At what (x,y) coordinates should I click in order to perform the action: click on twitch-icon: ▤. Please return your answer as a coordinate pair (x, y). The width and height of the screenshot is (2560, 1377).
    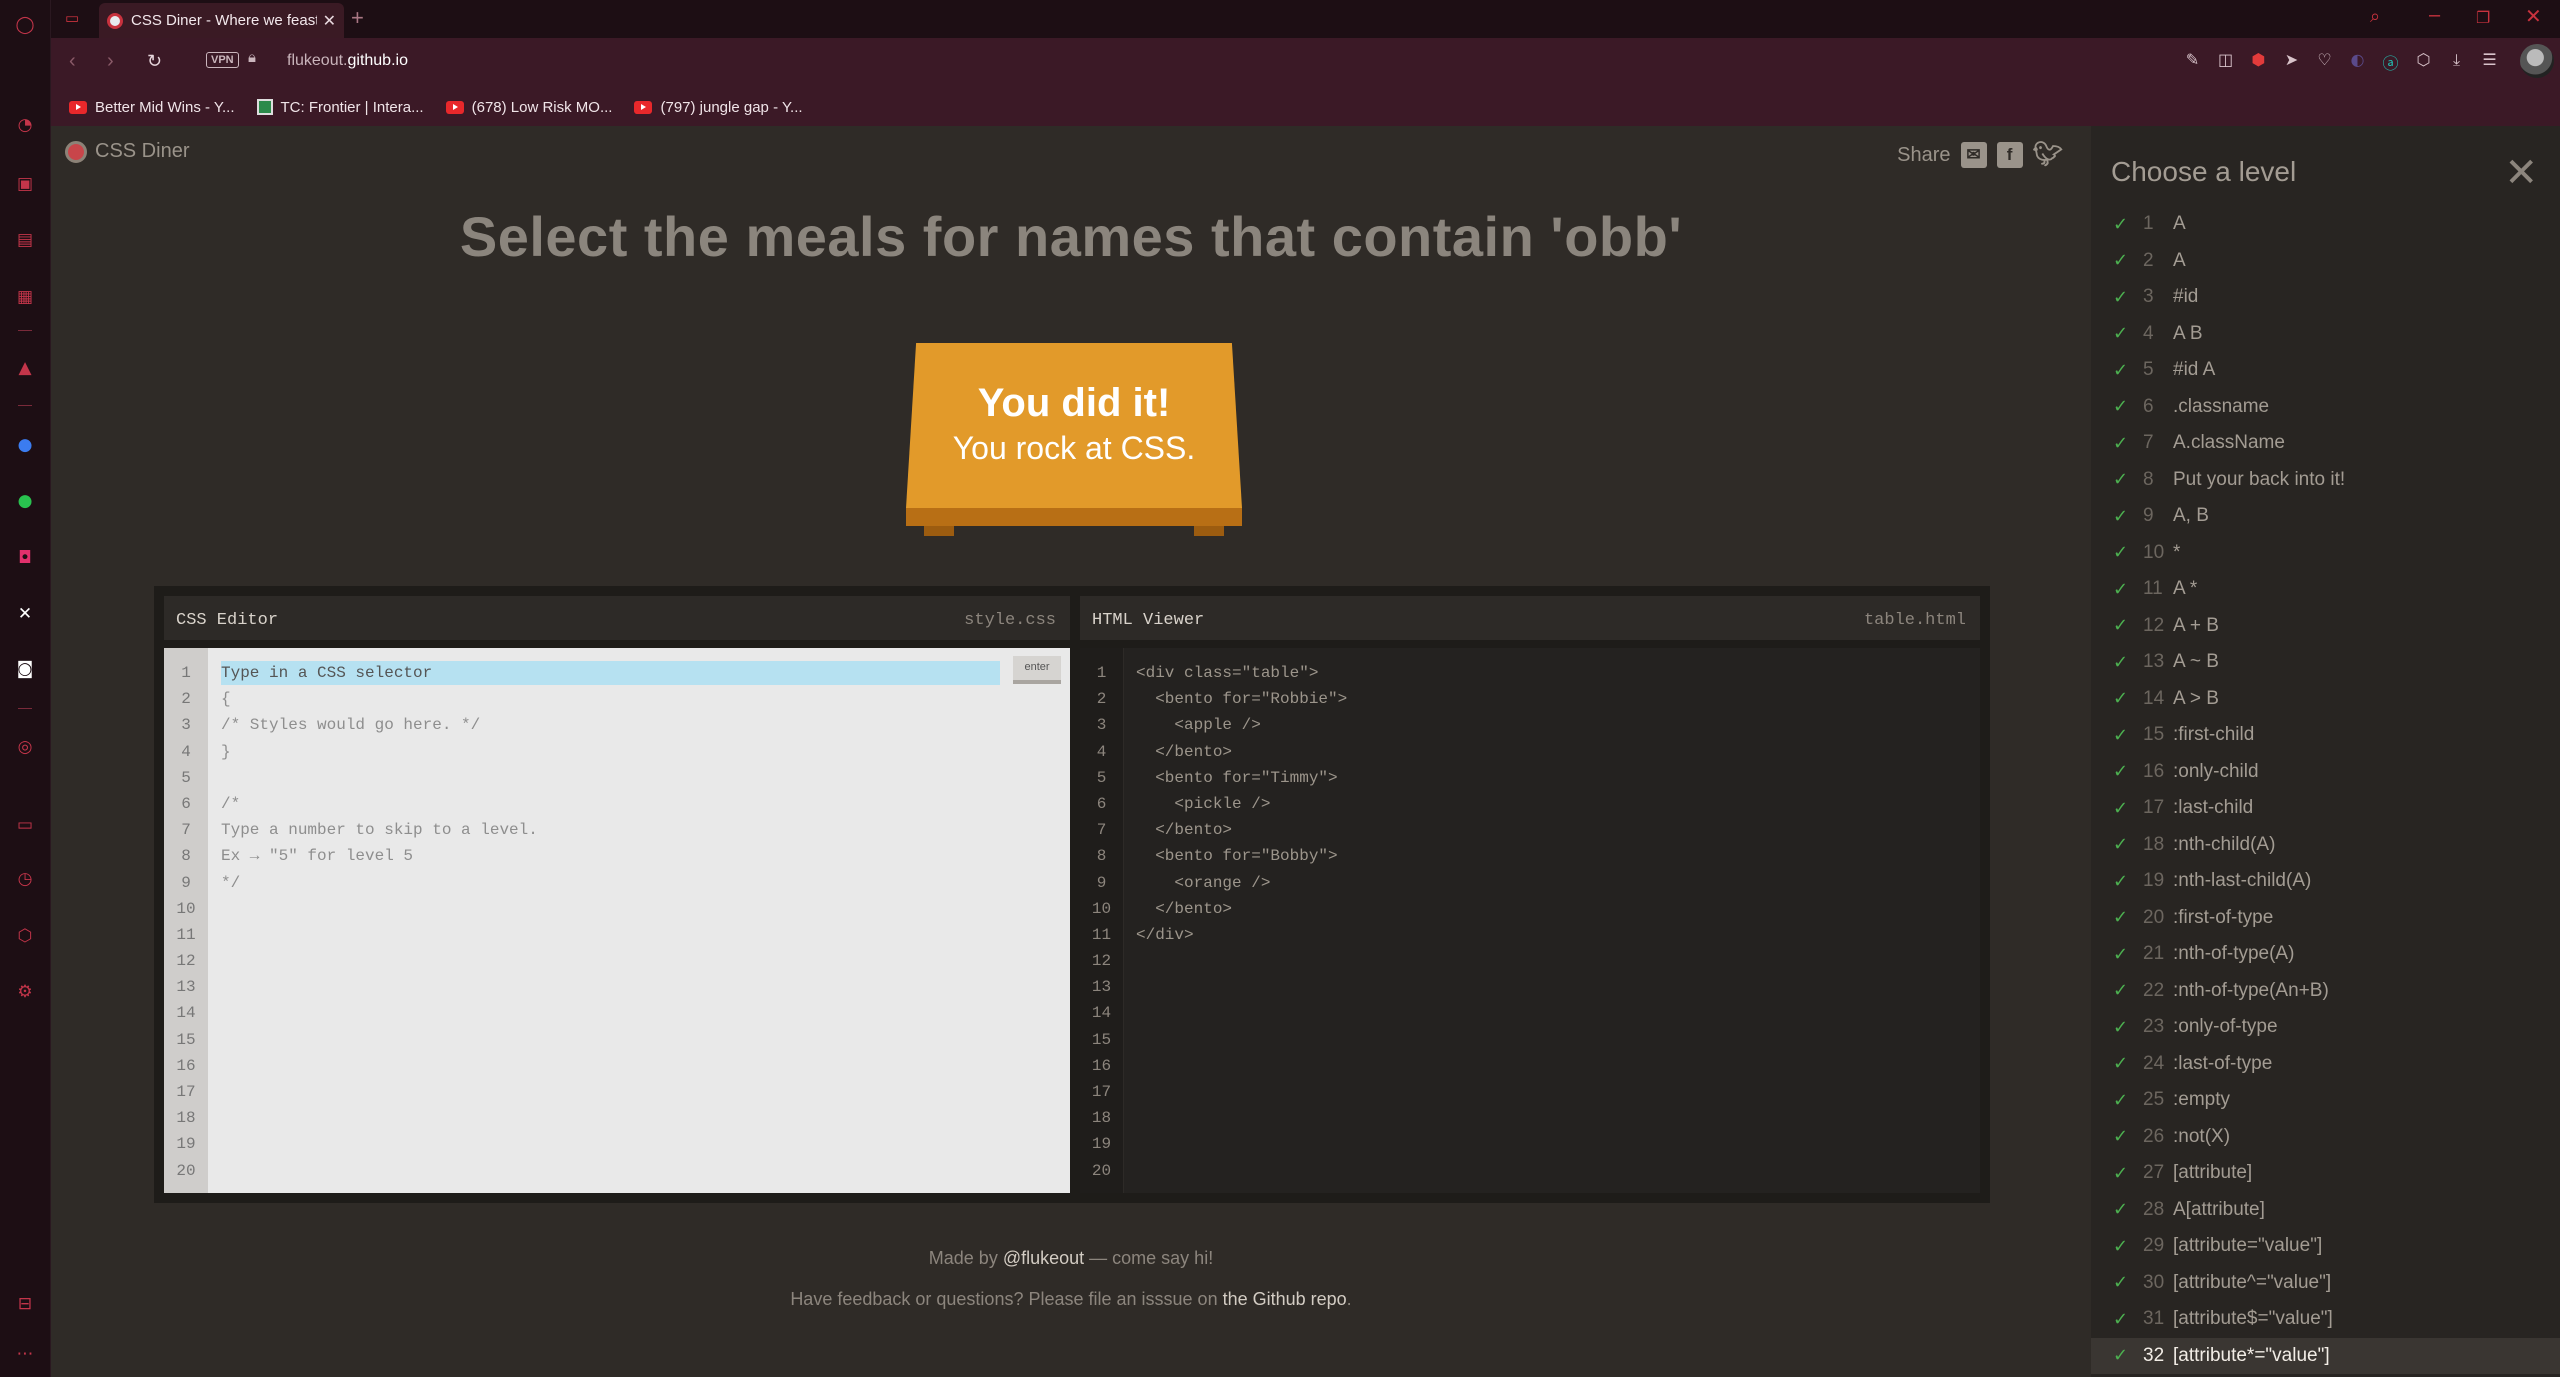
    Looking at the image, I should click on (25, 240).